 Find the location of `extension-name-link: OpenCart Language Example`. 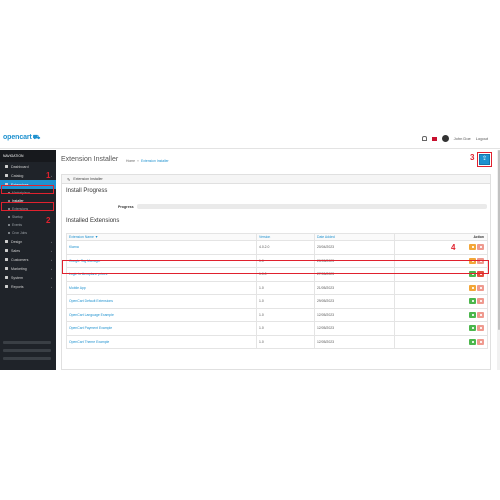

extension-name-link: OpenCart Language Example is located at coordinates (161, 314).